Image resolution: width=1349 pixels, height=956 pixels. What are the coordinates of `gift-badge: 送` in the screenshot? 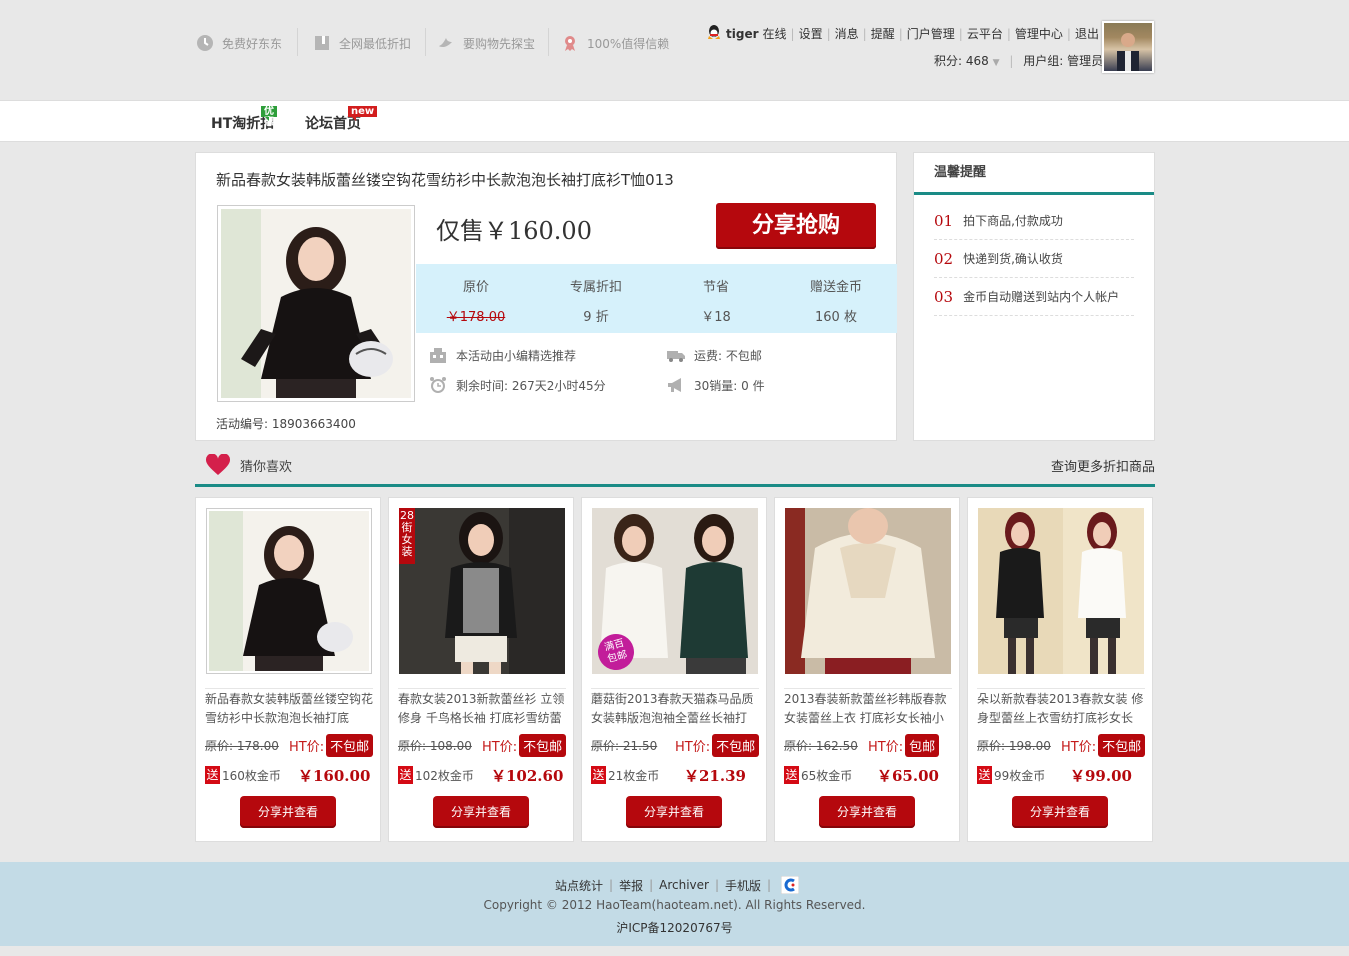 It's located at (598, 775).